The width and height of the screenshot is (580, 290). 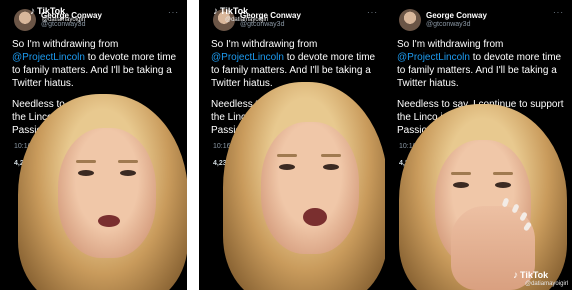 What do you see at coordinates (410, 20) in the screenshot?
I see `avatar` at bounding box center [410, 20].